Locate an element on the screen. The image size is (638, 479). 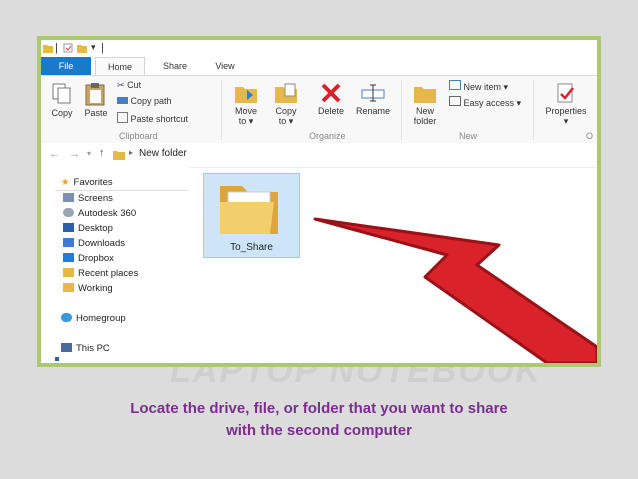
folder-item-to-share: To_Share is located at coordinates (251, 215).